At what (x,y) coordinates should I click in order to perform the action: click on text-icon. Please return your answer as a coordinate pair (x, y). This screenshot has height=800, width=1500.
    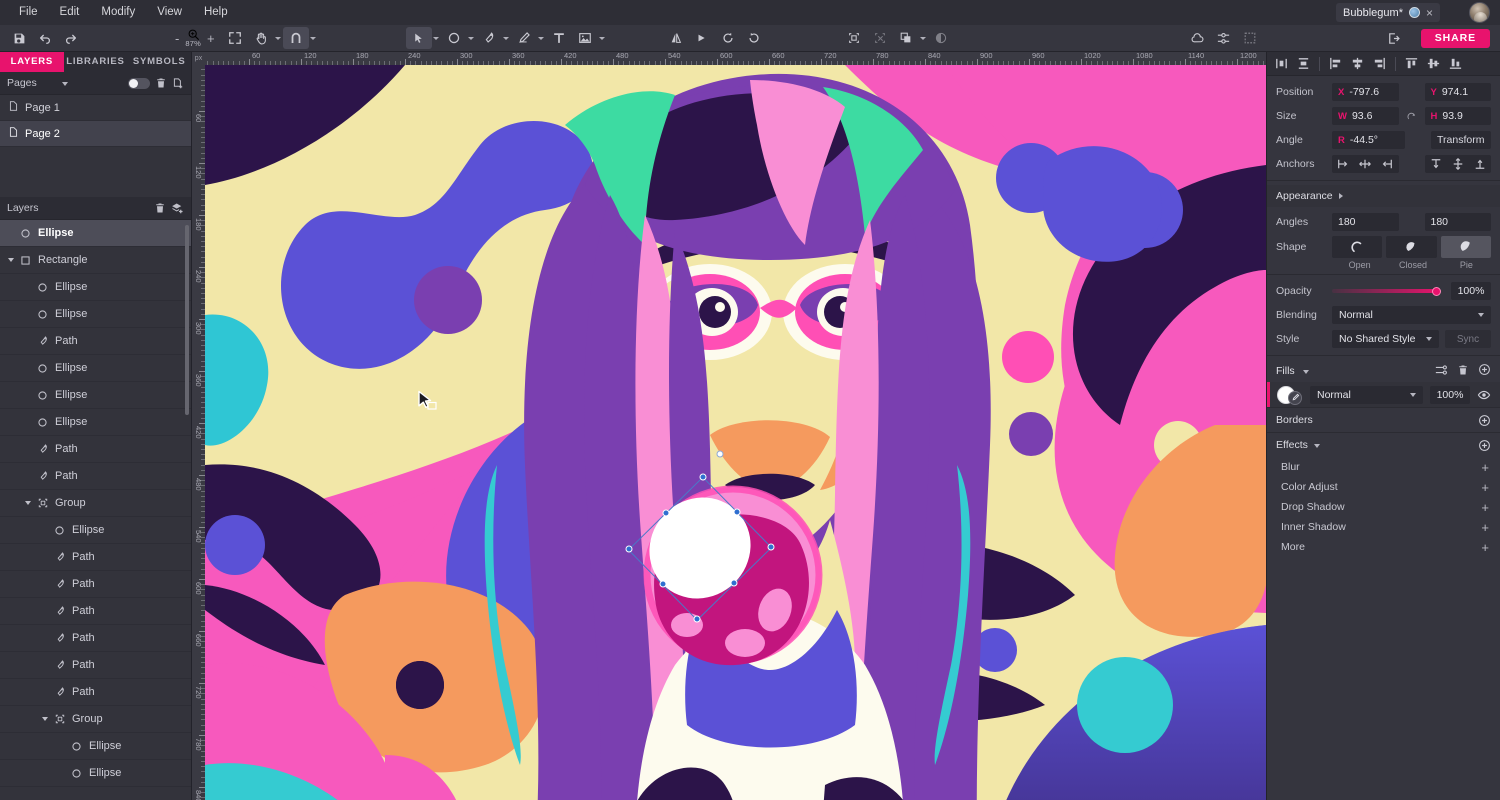
    Looking at the image, I should click on (559, 38).